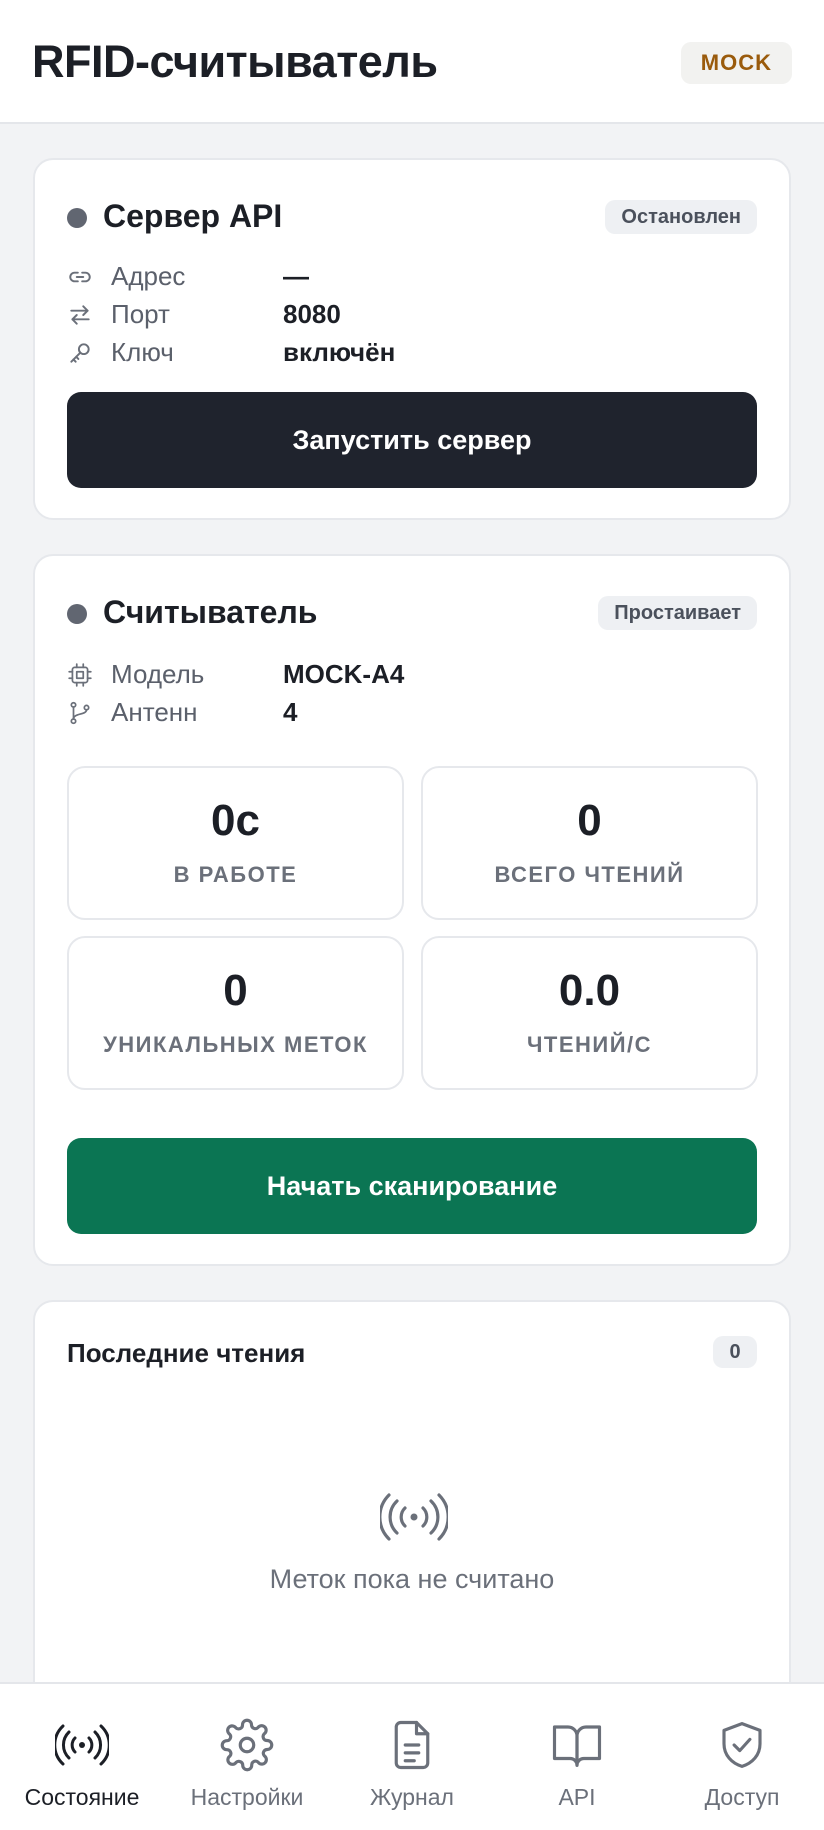  I want to click on stat-reads-per-second: 0.0 ЧТЕНИЙ/С, so click(589, 1013).